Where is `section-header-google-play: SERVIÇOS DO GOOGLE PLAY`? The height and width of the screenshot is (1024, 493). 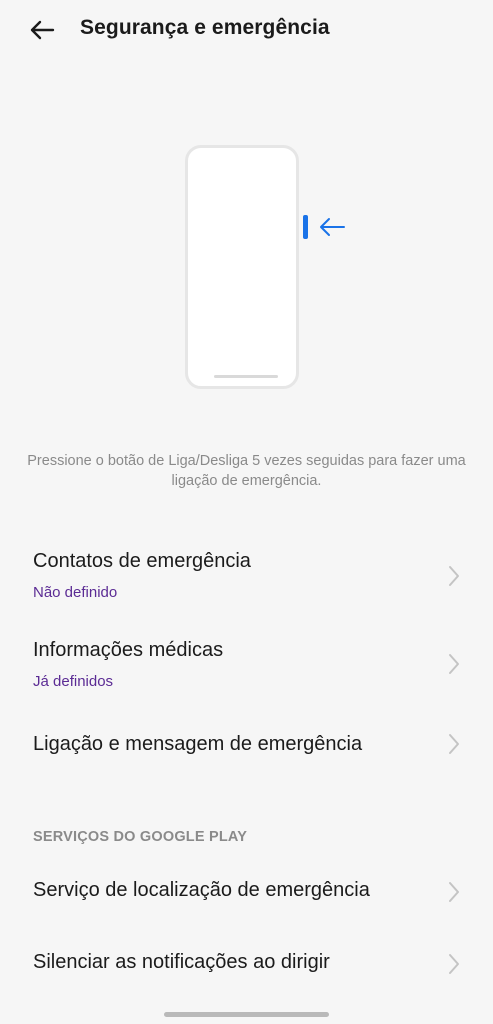
section-header-google-play: SERVIÇOS DO GOOGLE PLAY is located at coordinates (140, 837).